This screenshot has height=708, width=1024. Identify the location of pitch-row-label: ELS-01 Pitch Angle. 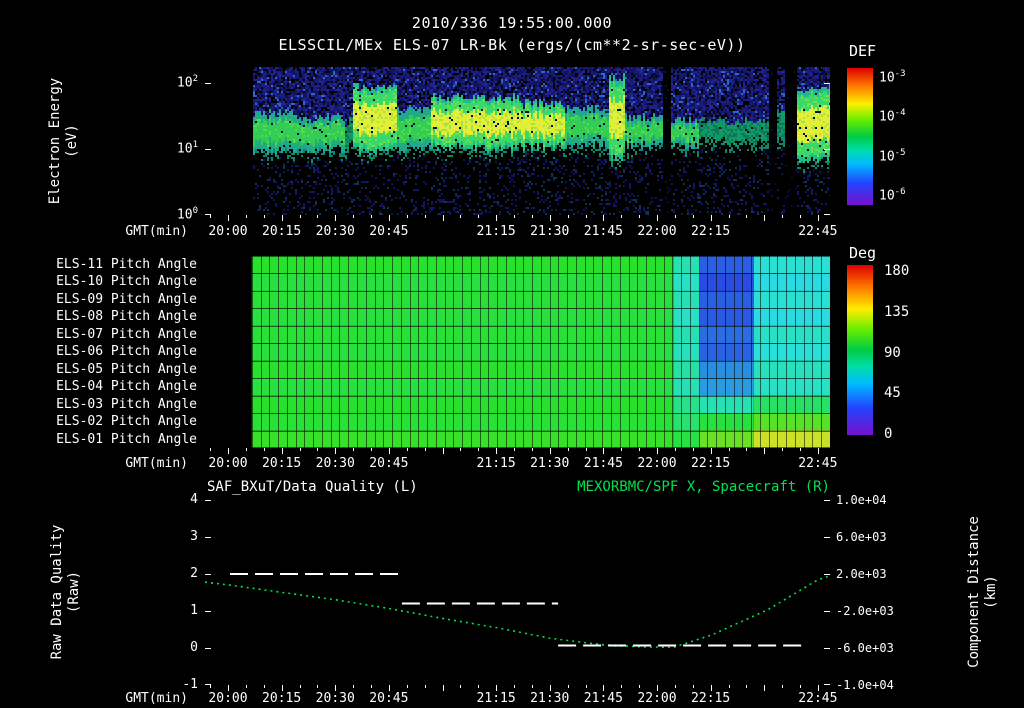
(126, 439).